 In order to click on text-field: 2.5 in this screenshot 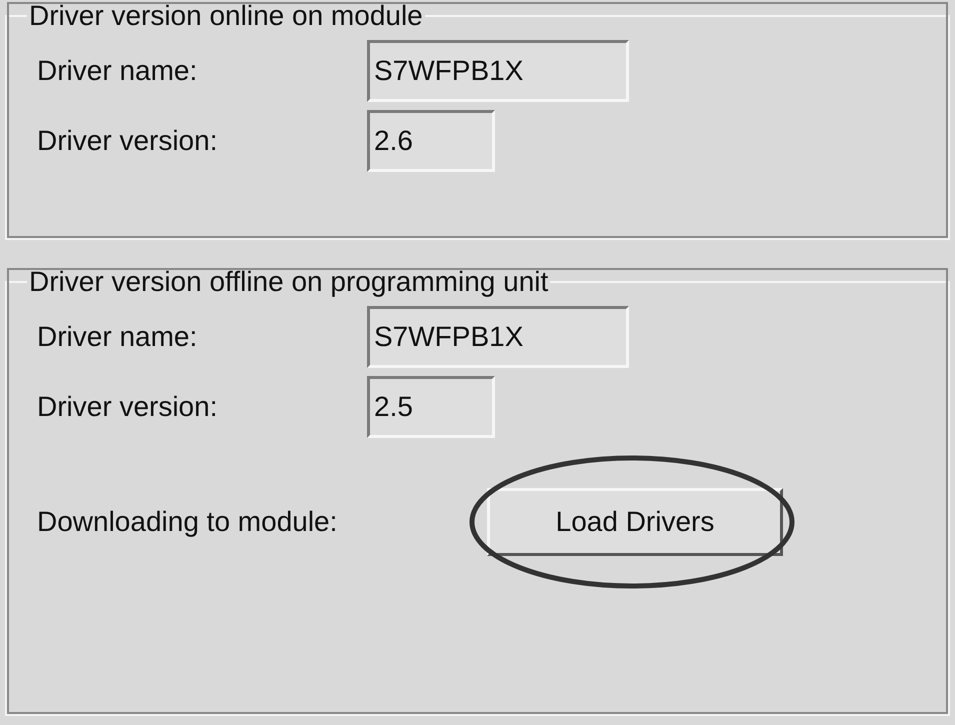, I will do `click(431, 407)`.